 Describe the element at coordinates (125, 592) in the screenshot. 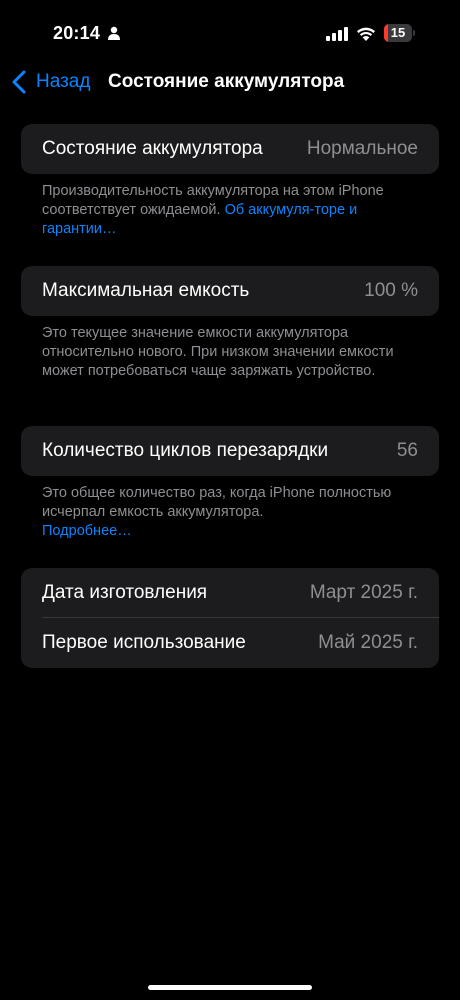

I see `manufacture-date-label: Дата изготовления` at that location.